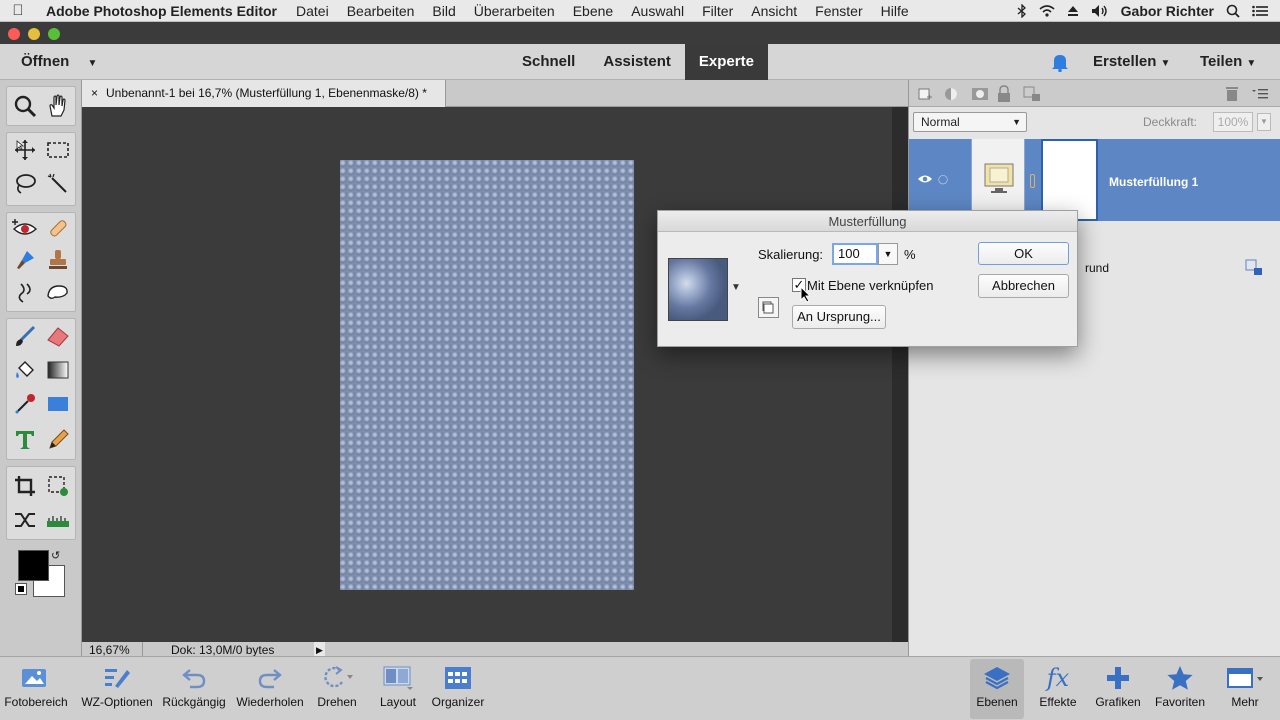  What do you see at coordinates (25, 228) in the screenshot?
I see `red-eye-tool-icon` at bounding box center [25, 228].